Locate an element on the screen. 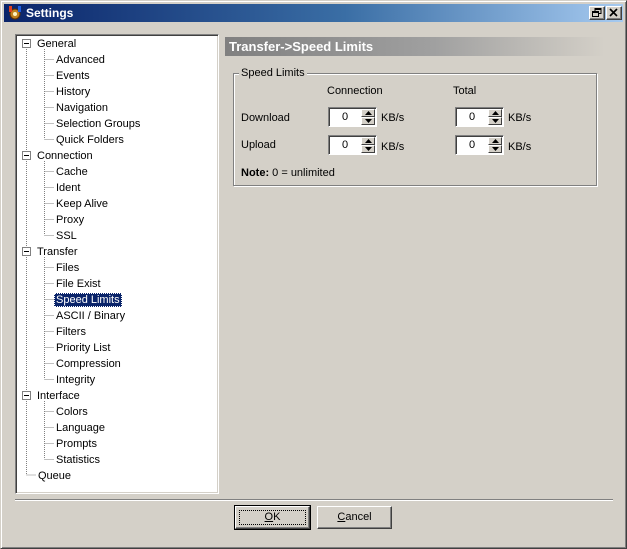 The width and height of the screenshot is (627, 549). tree-item-ssl: SSL is located at coordinates (66, 236).